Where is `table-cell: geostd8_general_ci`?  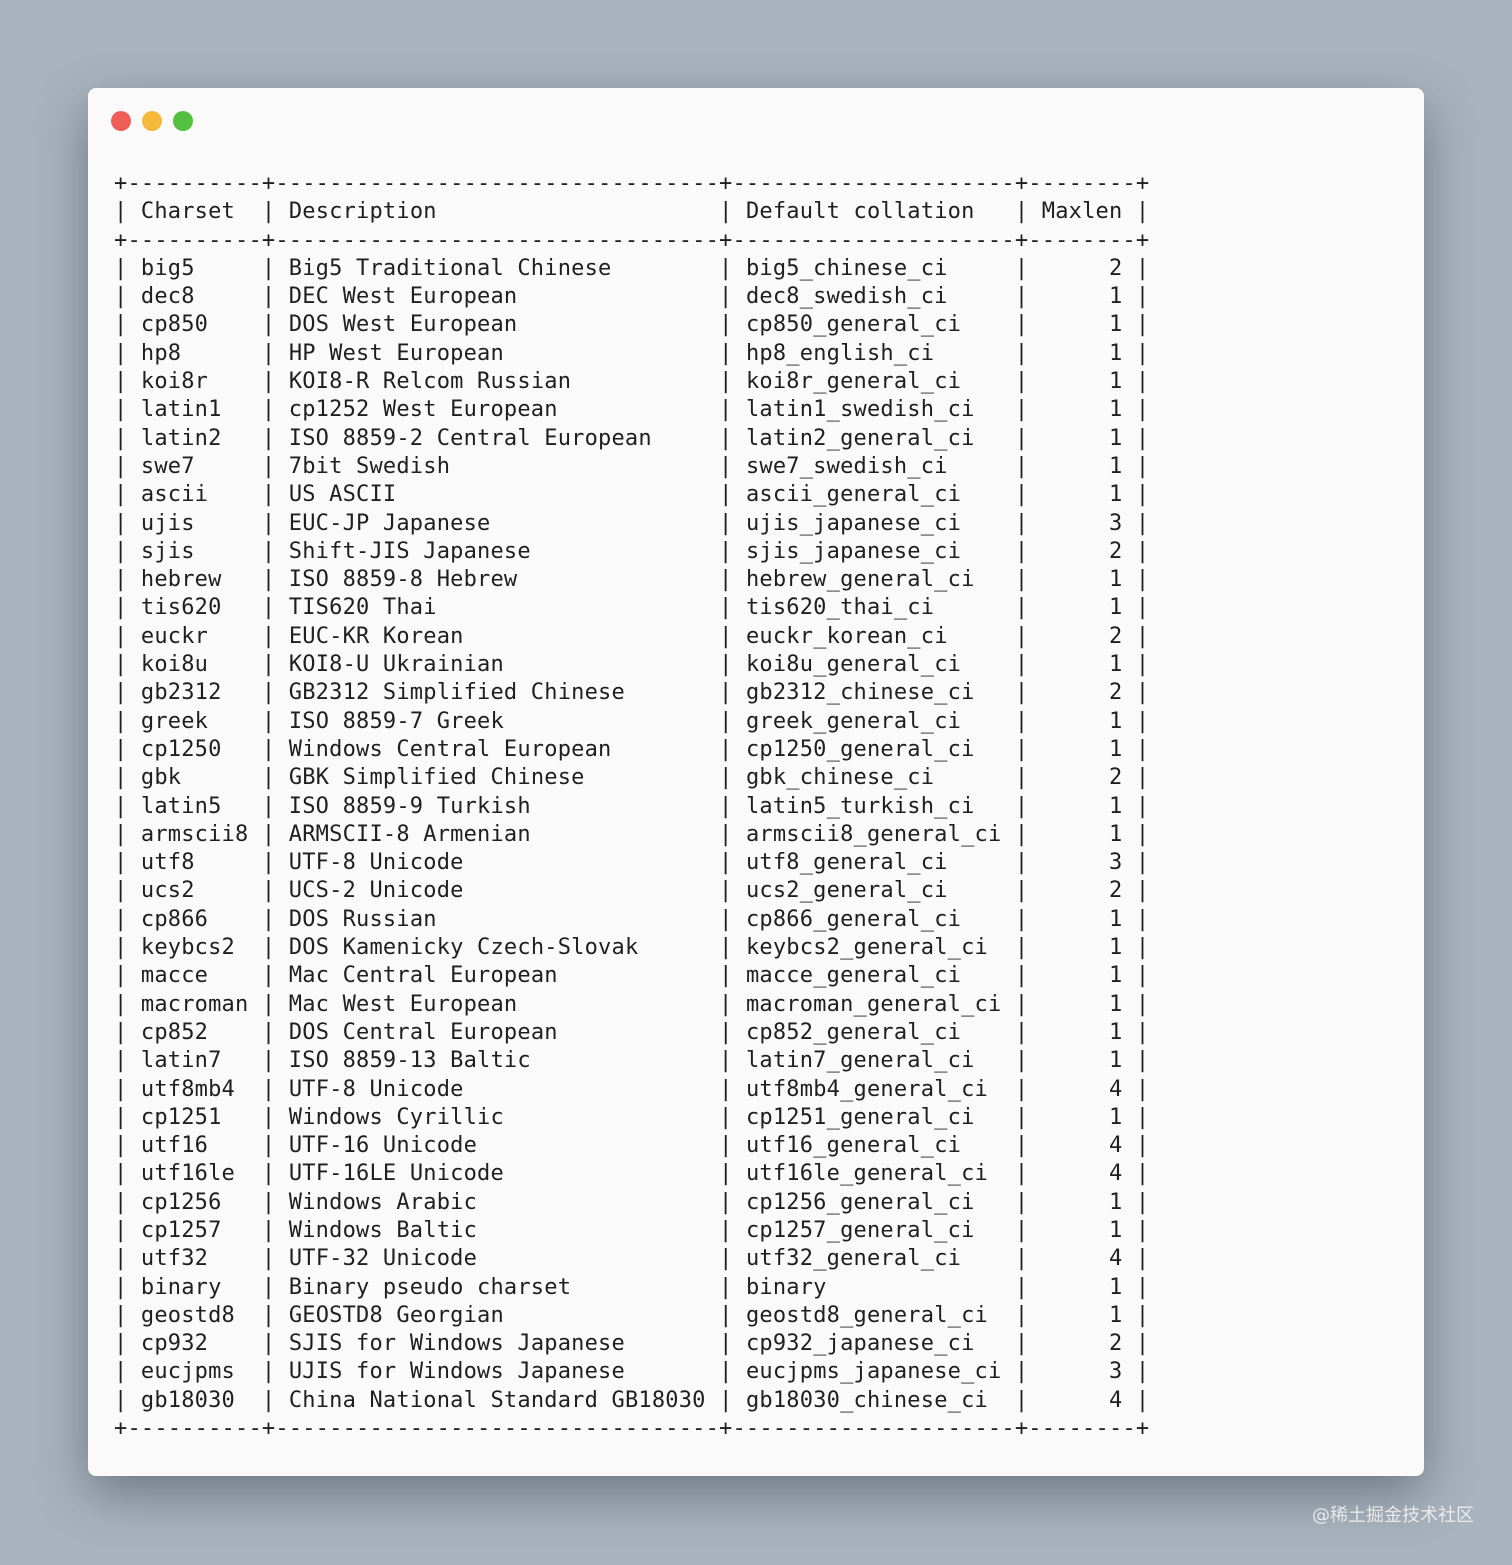
table-cell: geostd8_general_ci is located at coordinates (866, 1315).